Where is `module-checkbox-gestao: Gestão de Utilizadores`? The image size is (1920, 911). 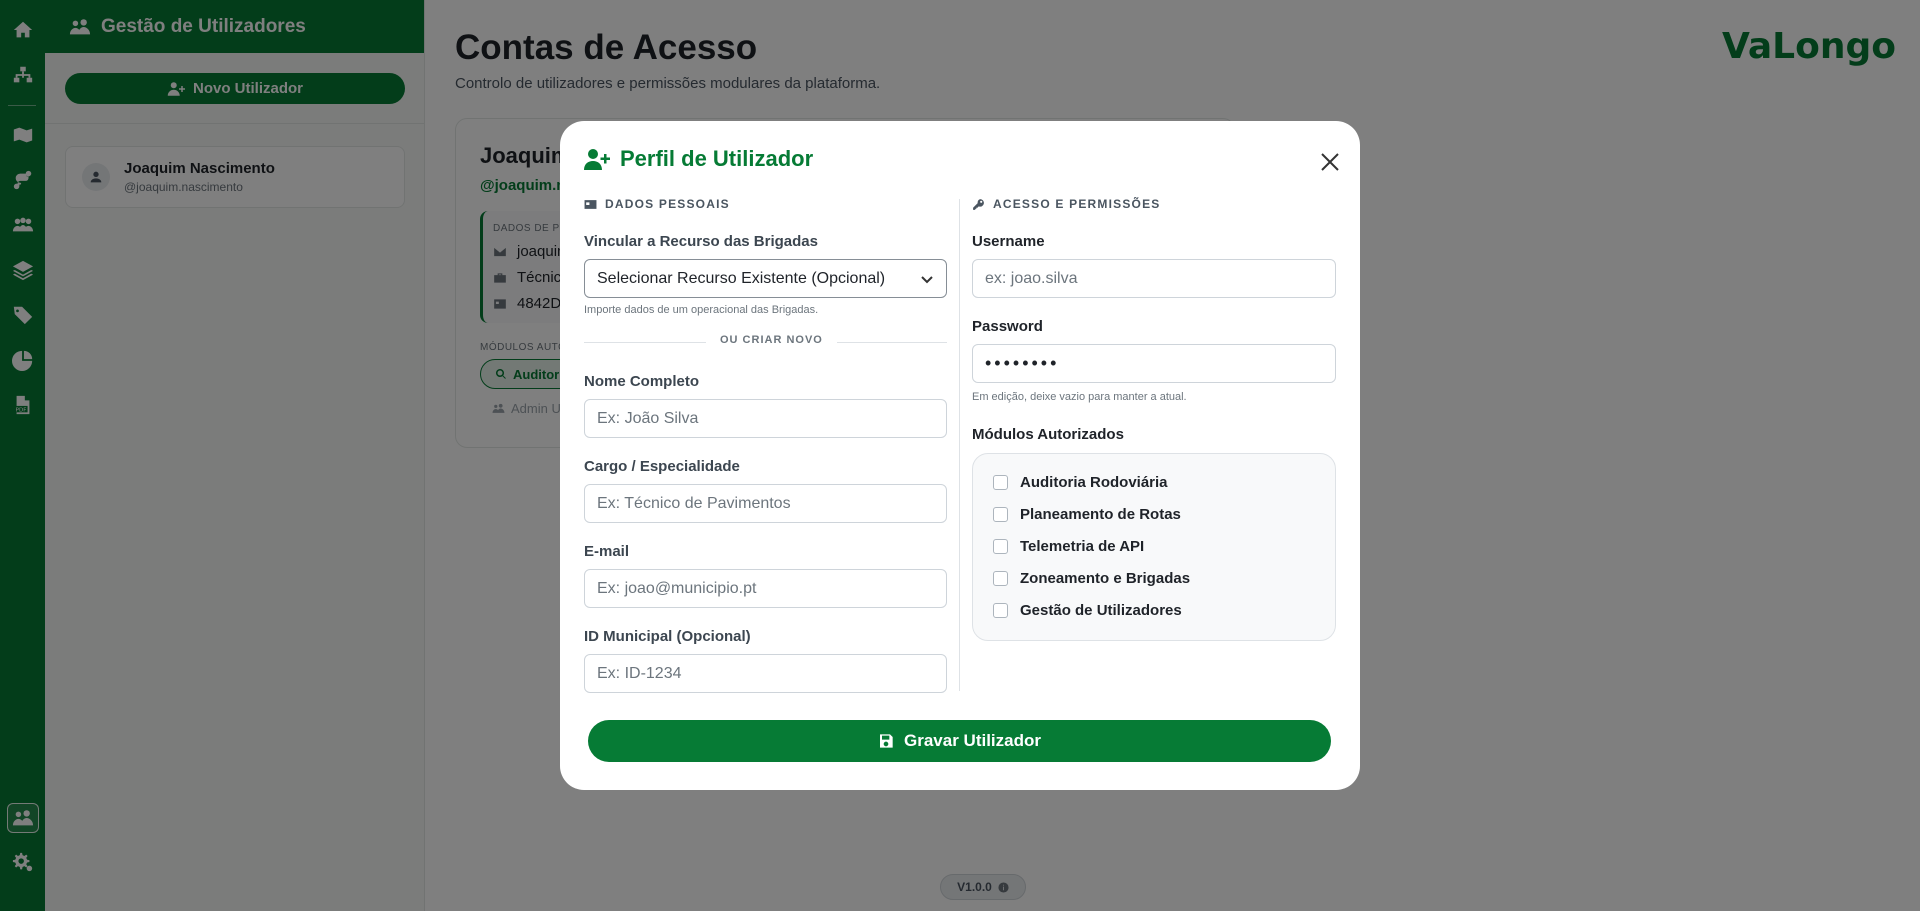
module-checkbox-gestao: Gestão de Utilizadores is located at coordinates (1087, 610).